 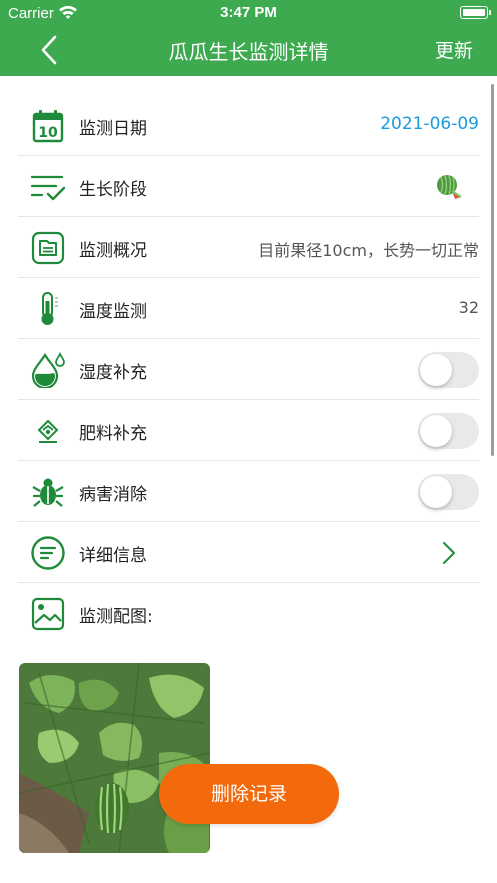 I want to click on watermelon-photo-image, so click(x=114, y=758).